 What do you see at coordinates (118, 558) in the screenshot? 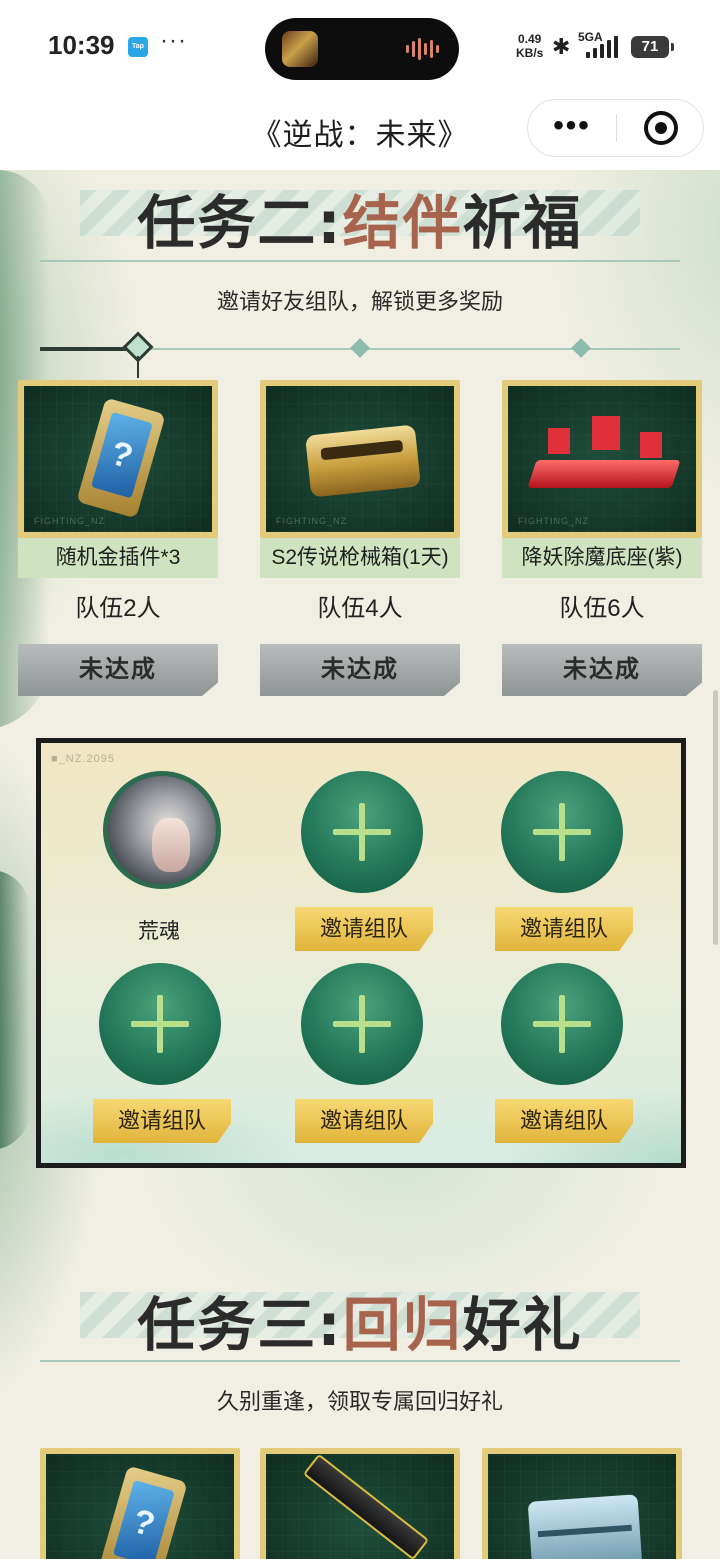
I see `reward-name: 随机金插件*3` at bounding box center [118, 558].